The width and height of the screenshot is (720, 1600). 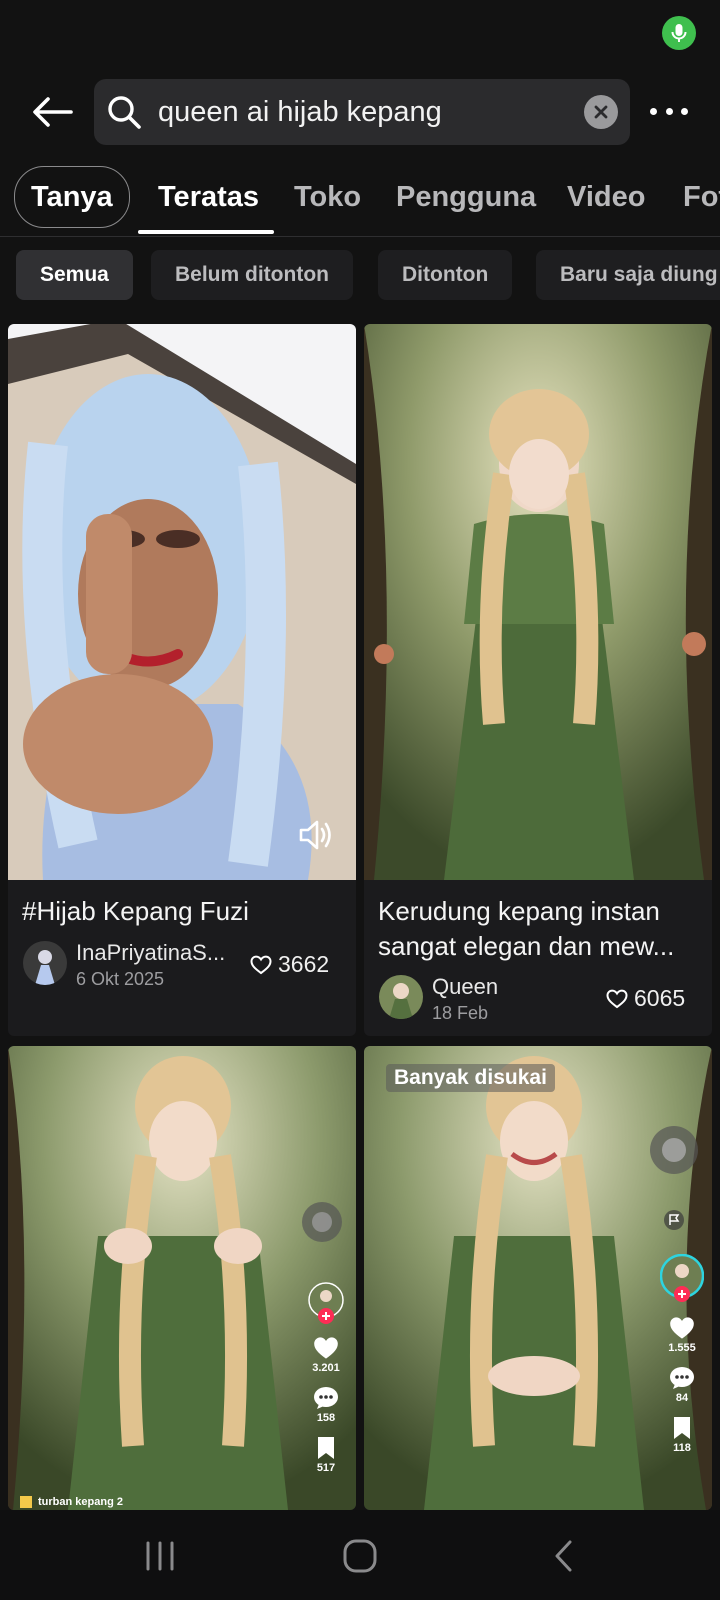 What do you see at coordinates (124, 112) in the screenshot?
I see `search-icon` at bounding box center [124, 112].